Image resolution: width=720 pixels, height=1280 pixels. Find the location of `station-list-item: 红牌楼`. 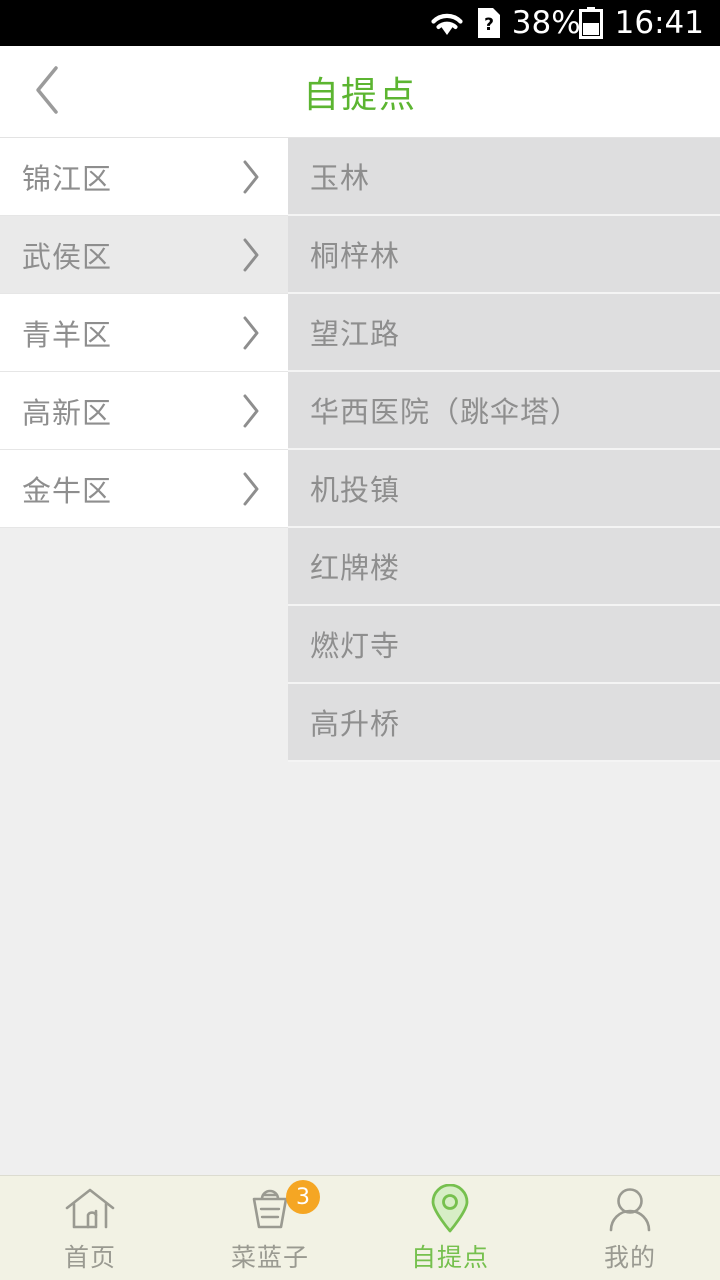

station-list-item: 红牌楼 is located at coordinates (504, 567).